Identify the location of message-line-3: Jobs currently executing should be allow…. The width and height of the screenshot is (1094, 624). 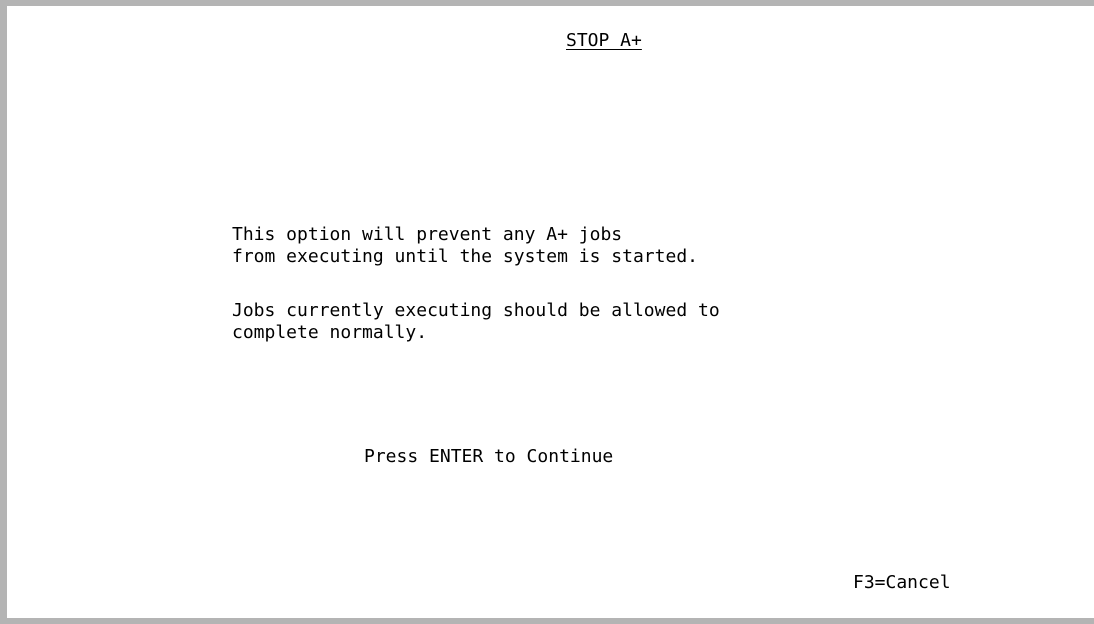
(476, 310).